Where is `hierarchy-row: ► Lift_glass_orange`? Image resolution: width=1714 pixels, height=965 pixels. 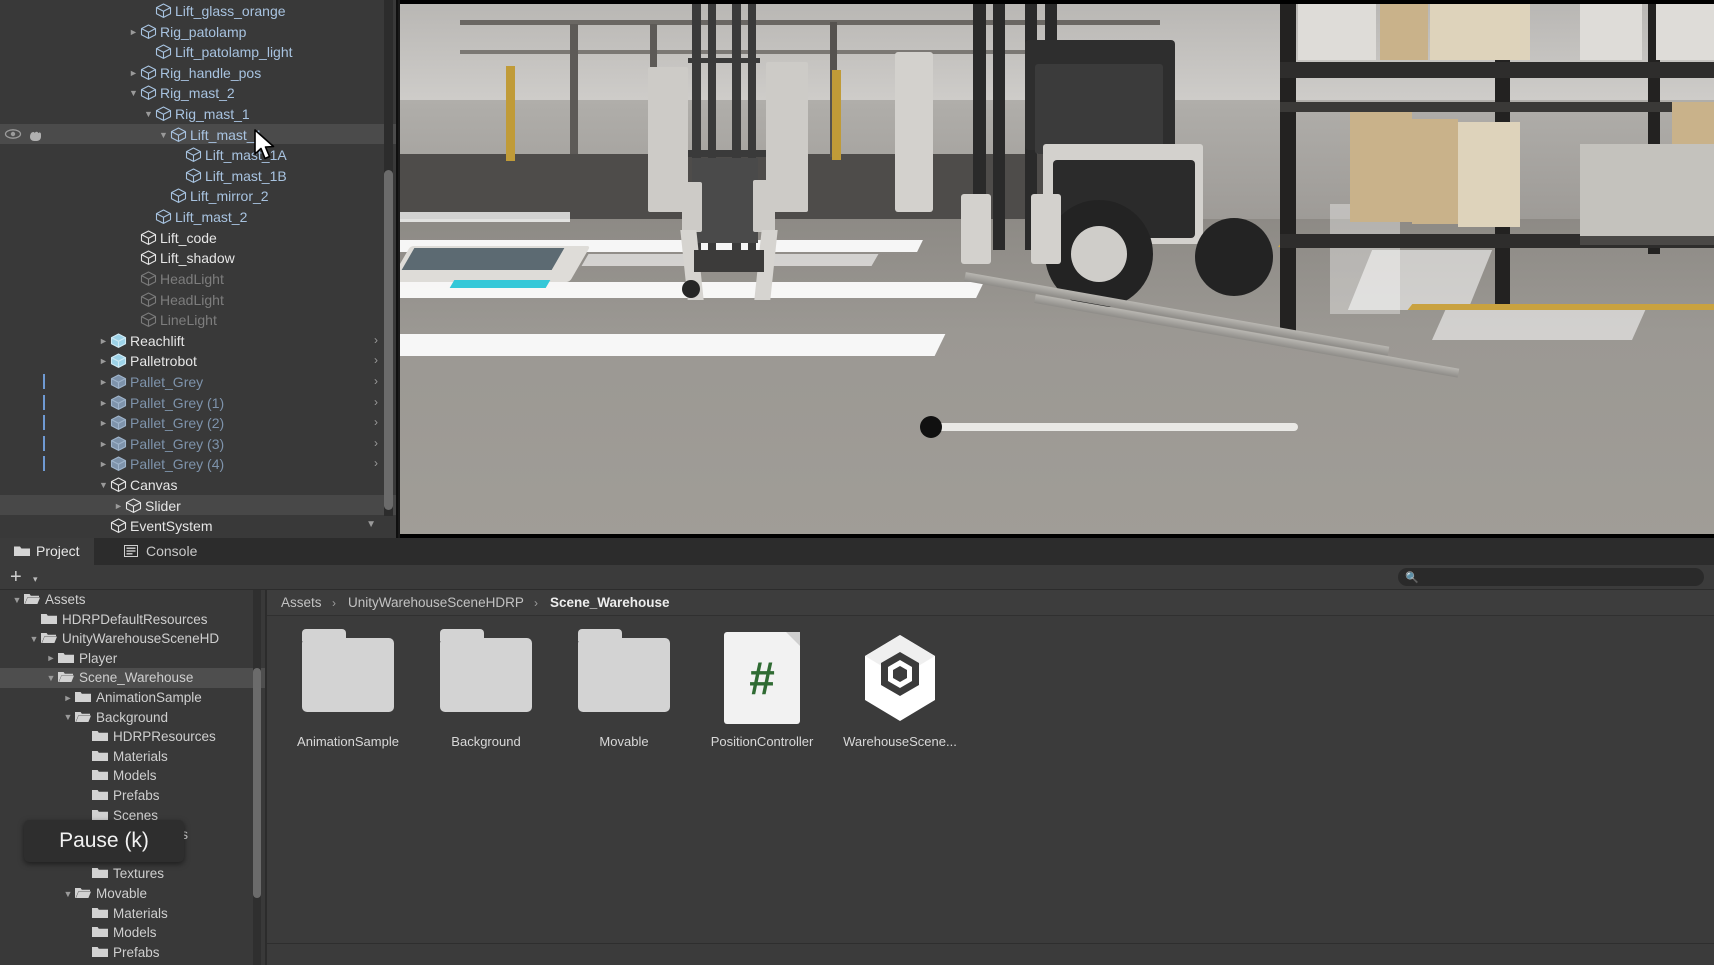
hierarchy-row: ► Lift_glass_orange is located at coordinates (198, 10).